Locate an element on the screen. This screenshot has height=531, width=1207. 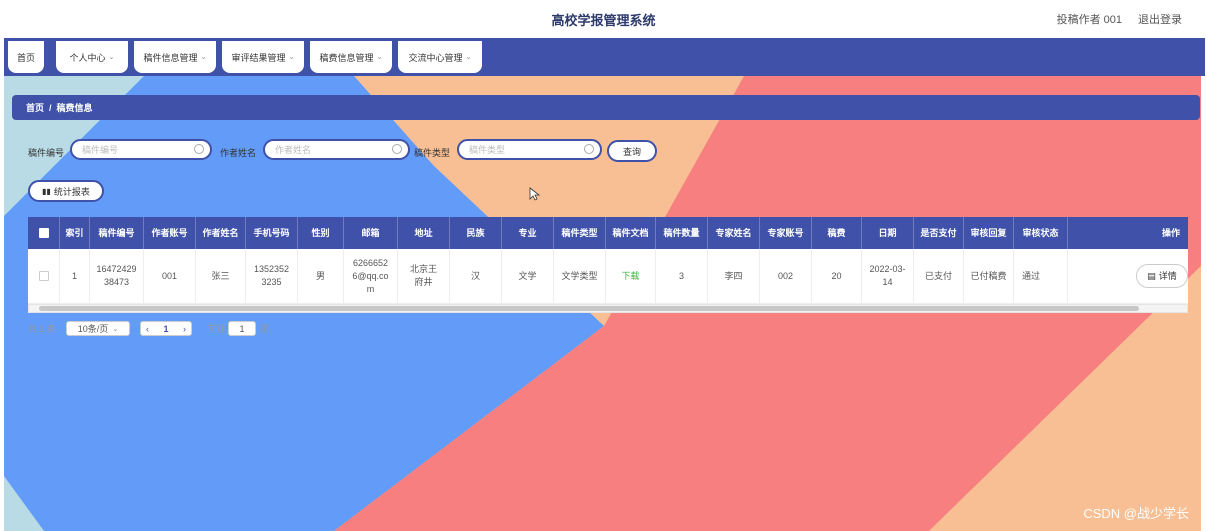
nav-manuscript-management-label: 稿件信息管理 is located at coordinates (170, 57).